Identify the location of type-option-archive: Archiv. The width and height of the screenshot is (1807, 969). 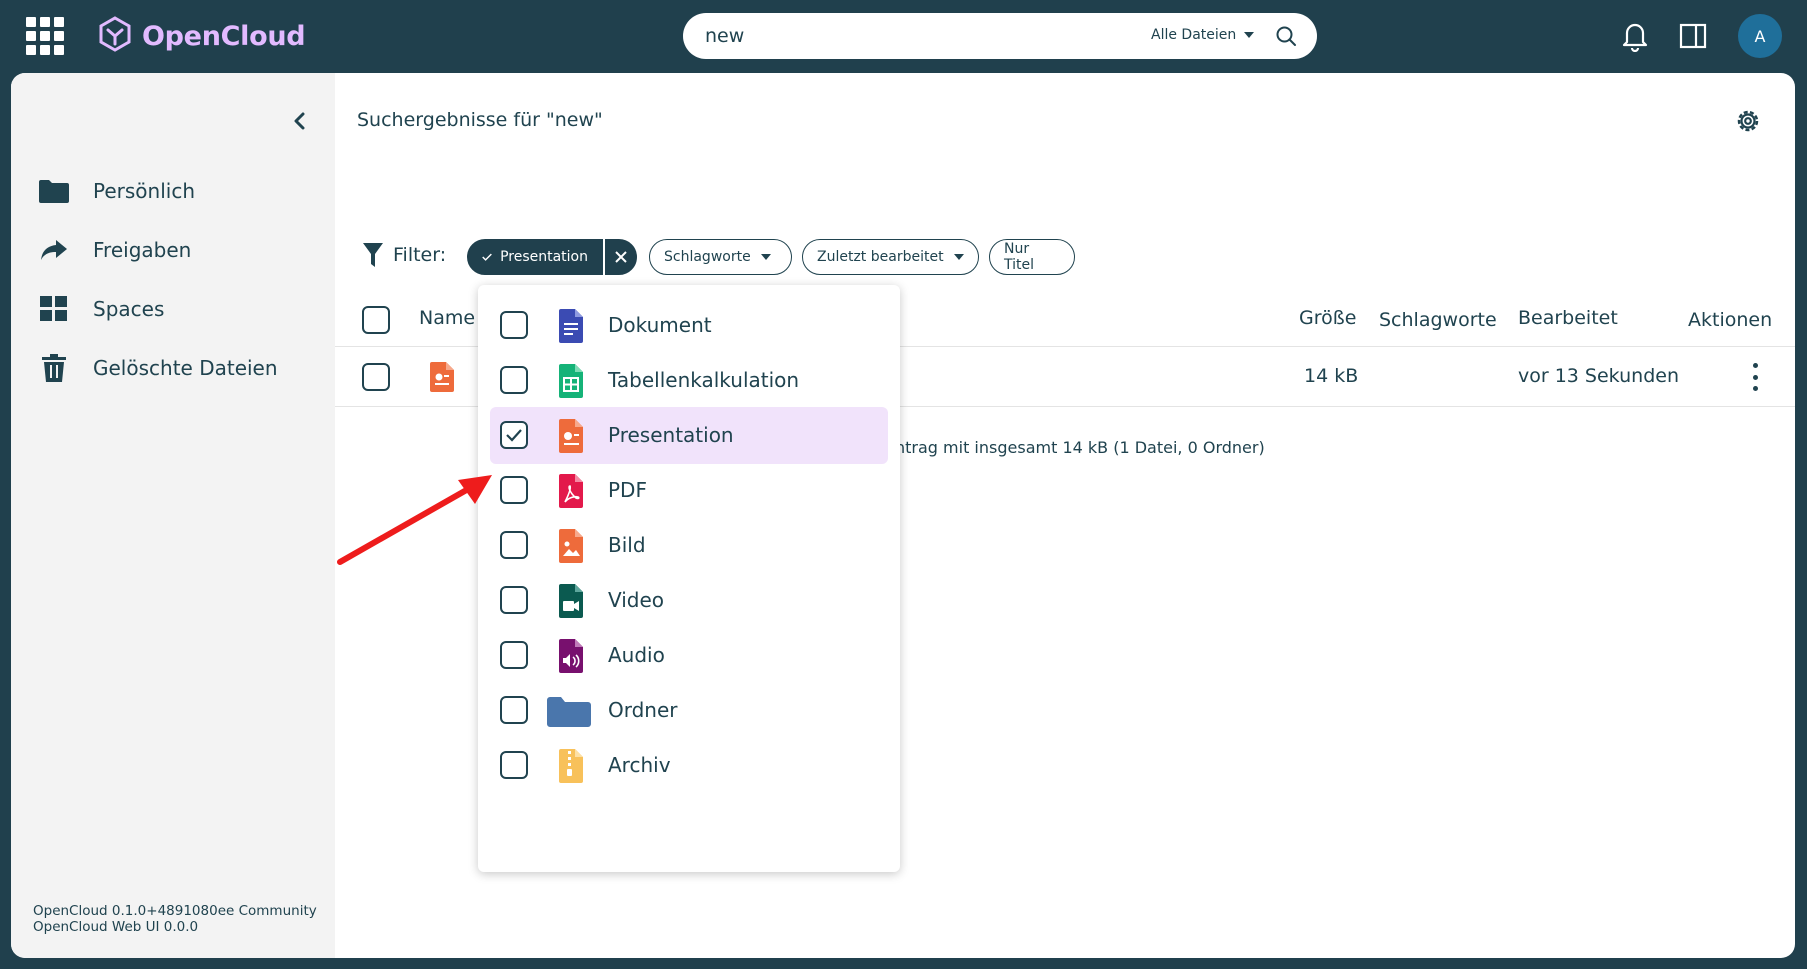
(689, 765).